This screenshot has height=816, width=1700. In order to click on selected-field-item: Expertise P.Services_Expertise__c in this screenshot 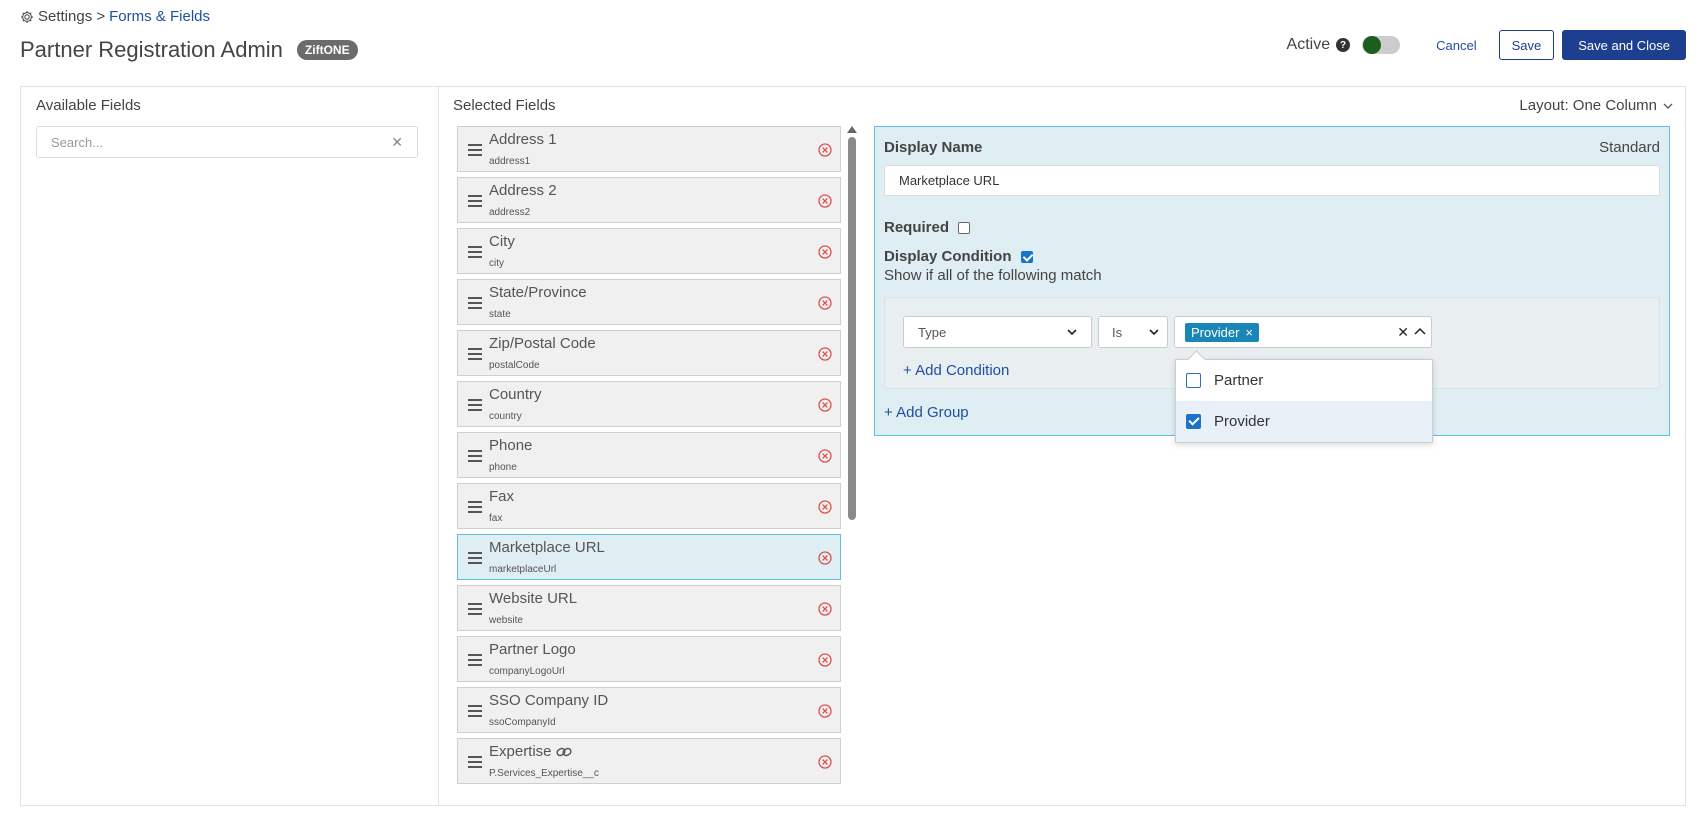, I will do `click(649, 761)`.